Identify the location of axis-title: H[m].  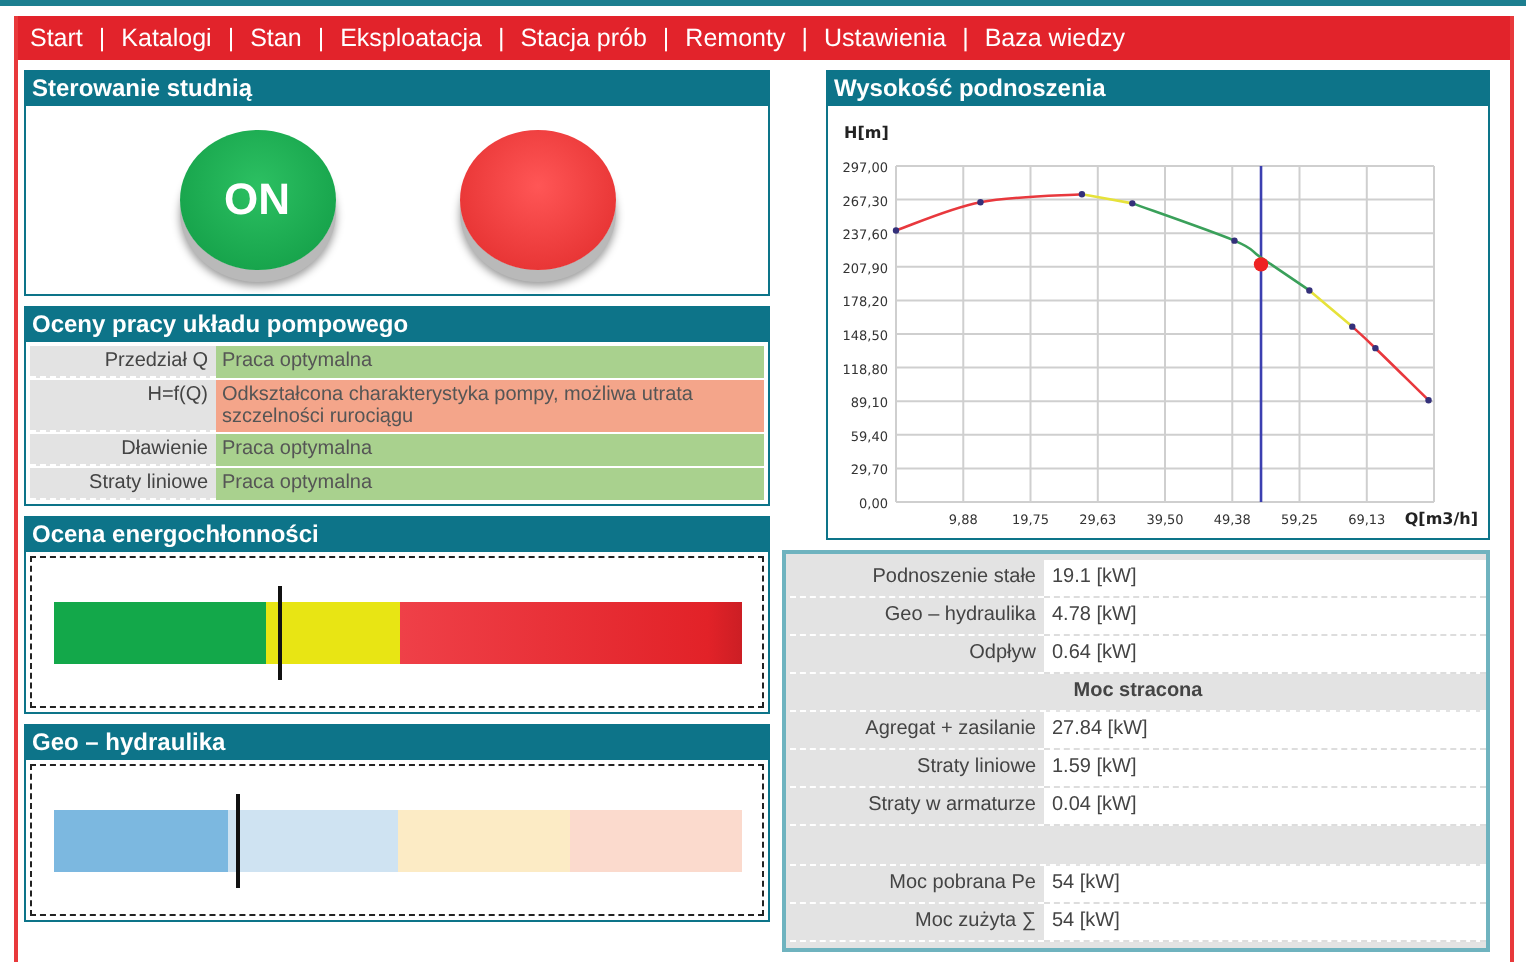
(866, 133).